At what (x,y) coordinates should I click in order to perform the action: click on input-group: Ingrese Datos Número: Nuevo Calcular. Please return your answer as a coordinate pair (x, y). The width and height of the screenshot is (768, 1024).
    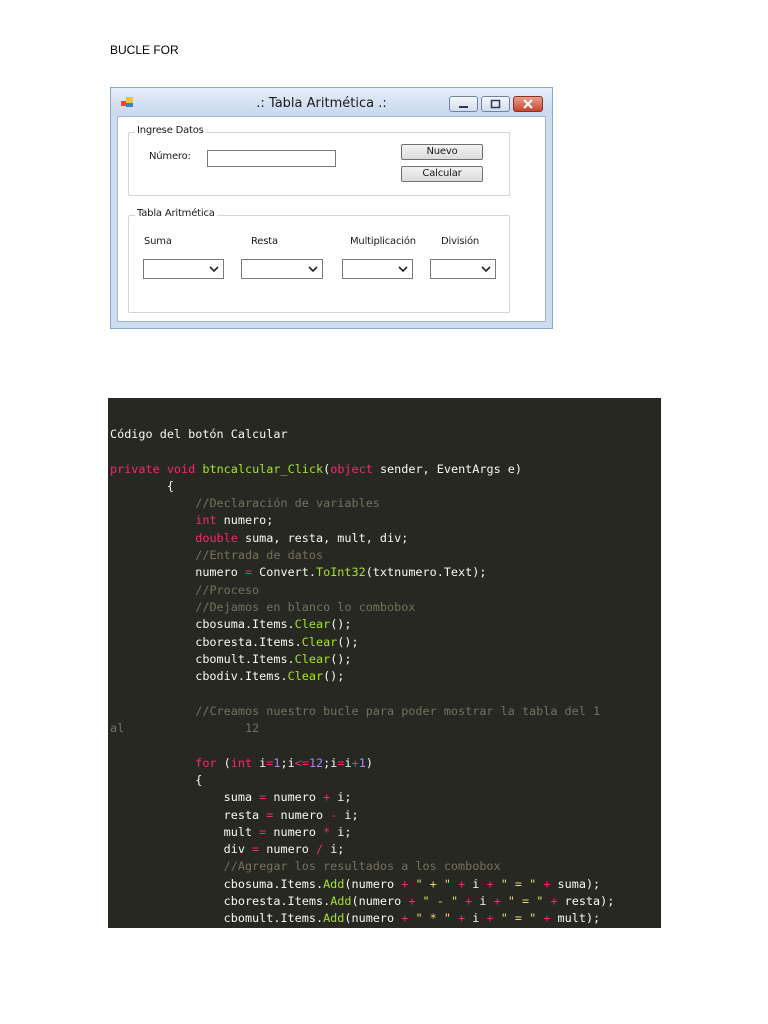
    Looking at the image, I should click on (319, 160).